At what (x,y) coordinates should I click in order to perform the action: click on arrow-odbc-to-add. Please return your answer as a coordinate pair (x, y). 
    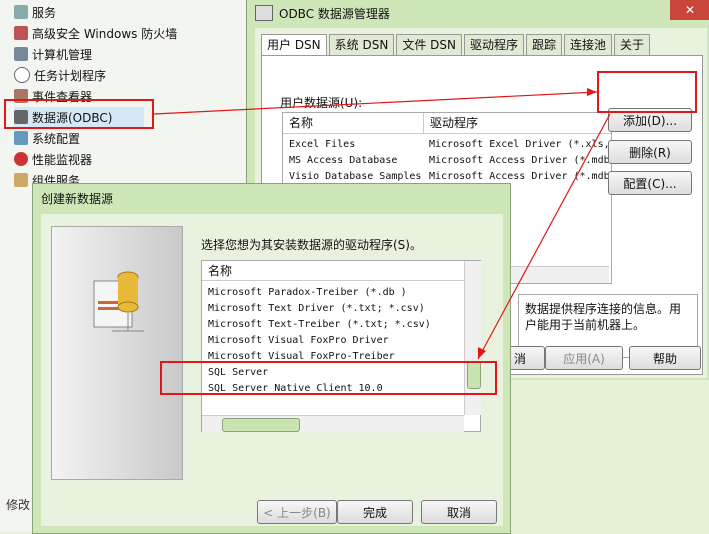
    Looking at the image, I should click on (375, 103).